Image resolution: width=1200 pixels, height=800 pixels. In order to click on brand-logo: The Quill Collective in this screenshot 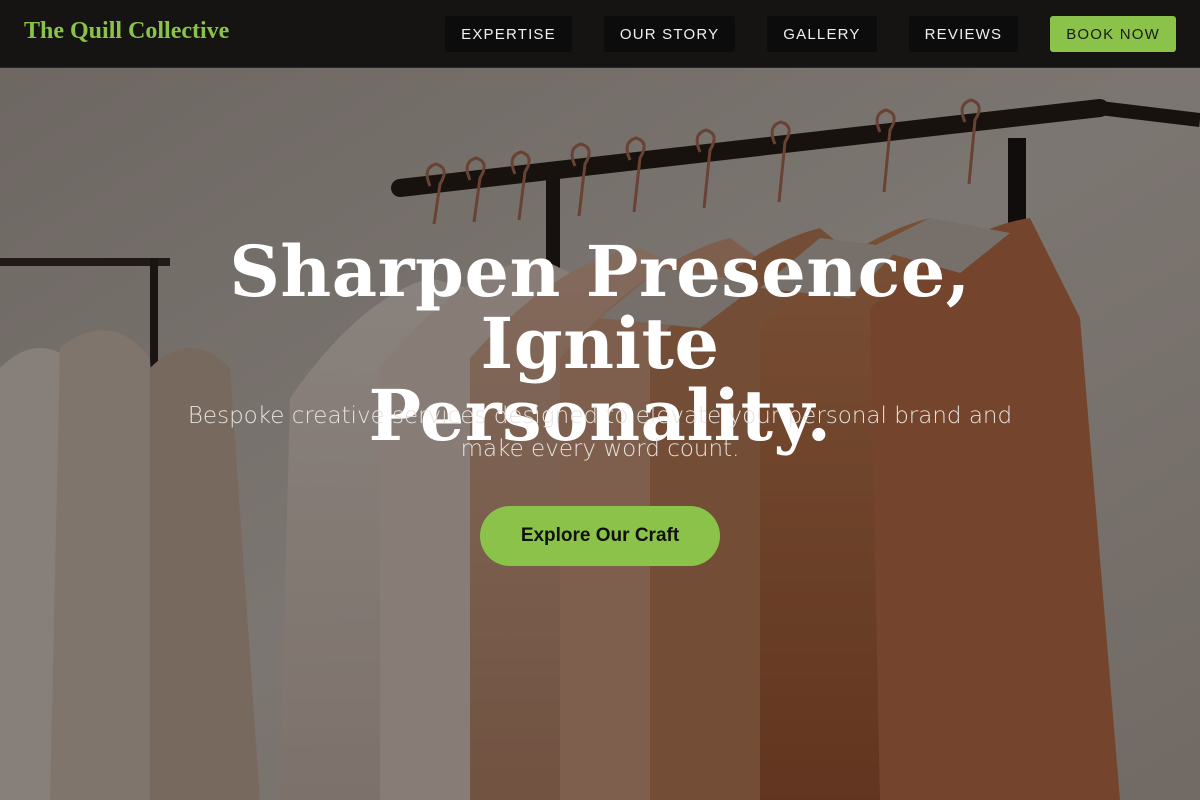, I will do `click(126, 31)`.